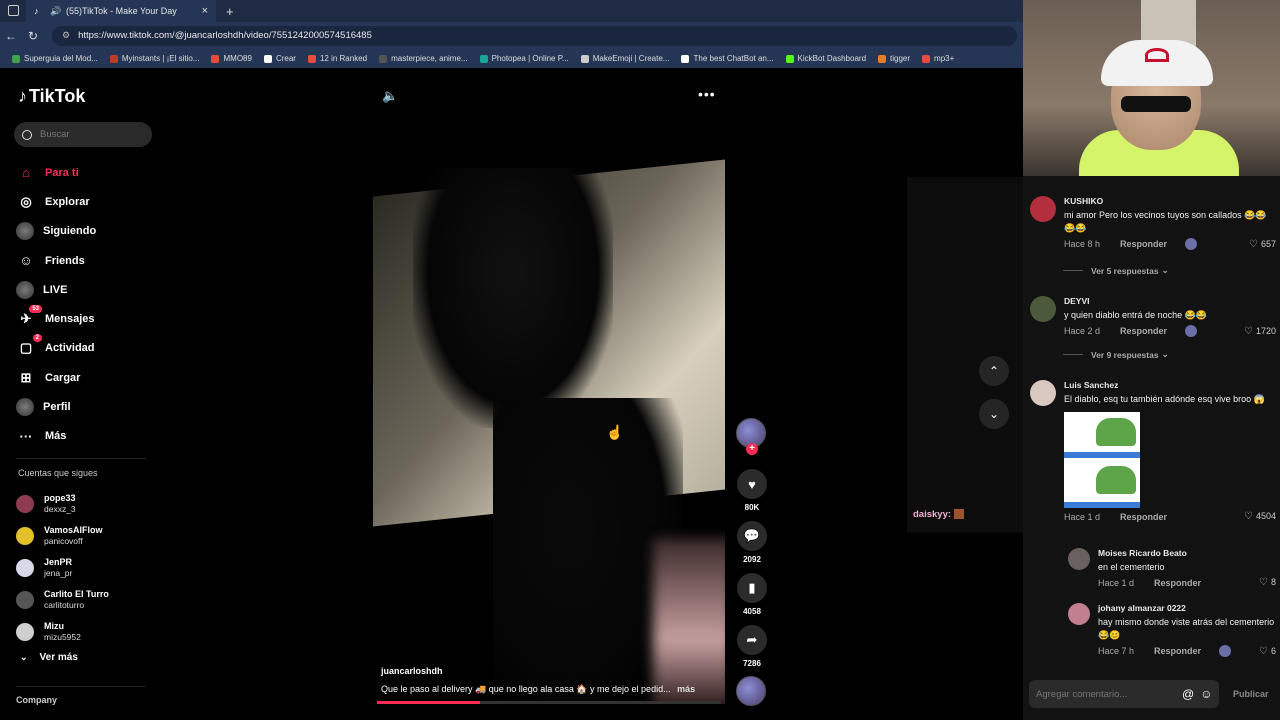 The height and width of the screenshot is (720, 1280). I want to click on like-action: ♥ 80K, so click(752, 490).